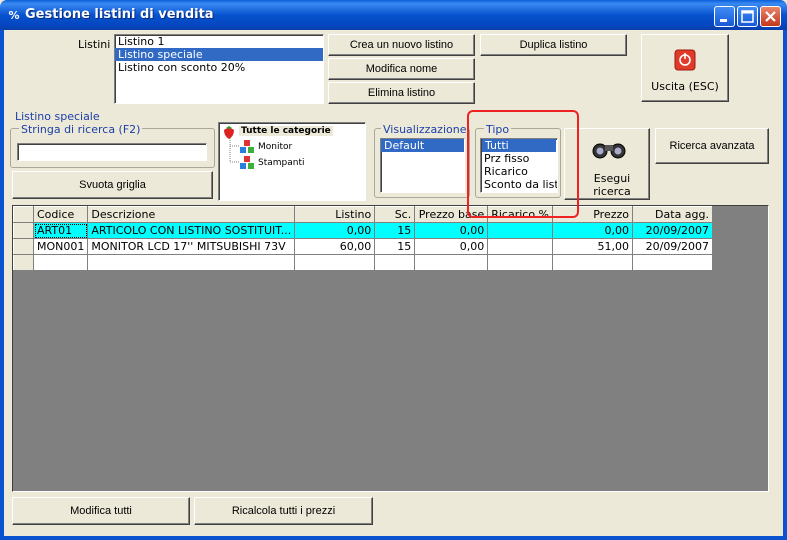 Image resolution: width=787 pixels, height=540 pixels. What do you see at coordinates (60, 246) in the screenshot?
I see `cell-codice: MON001` at bounding box center [60, 246].